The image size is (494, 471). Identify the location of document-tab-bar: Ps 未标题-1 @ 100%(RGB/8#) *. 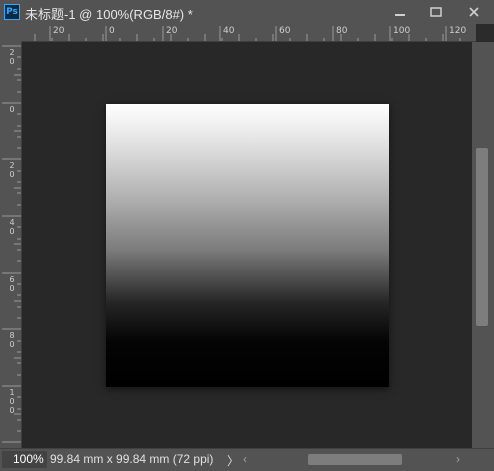
(247, 12).